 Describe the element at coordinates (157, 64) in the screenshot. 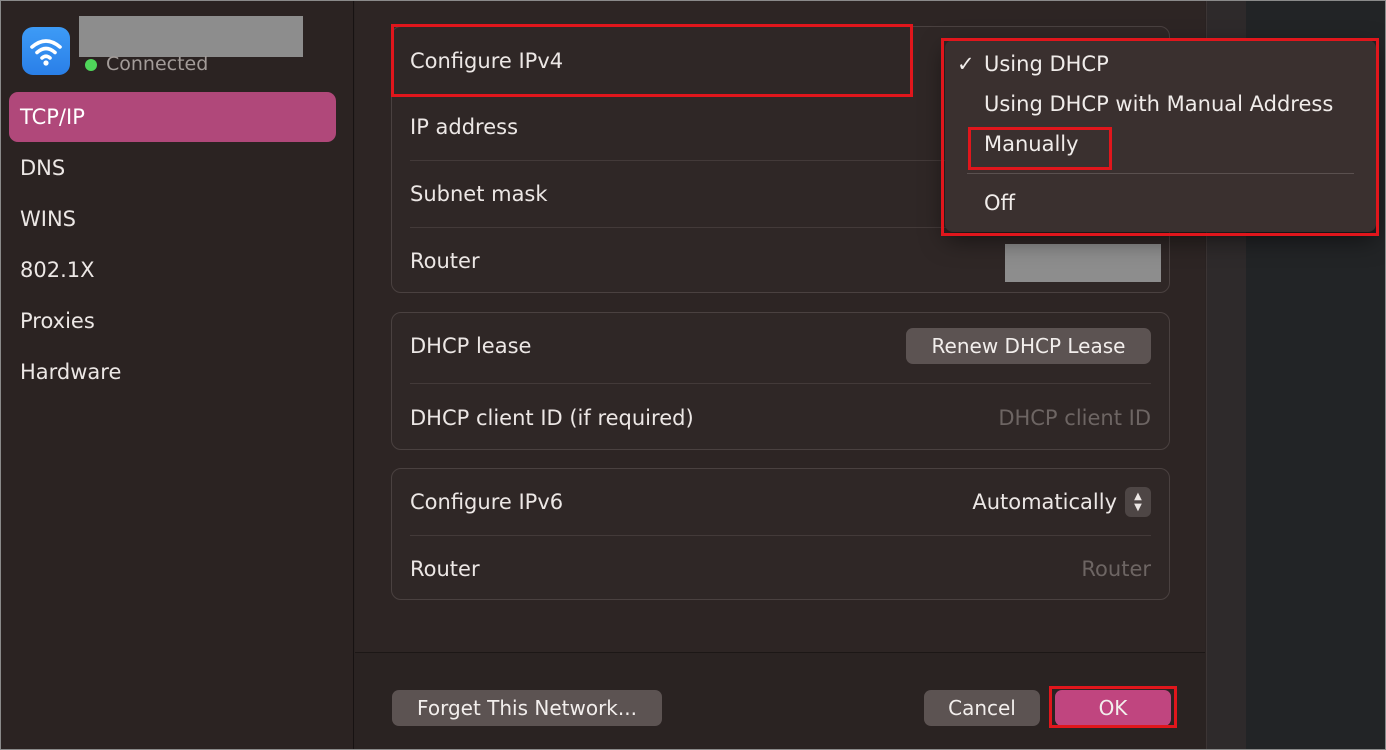

I see `connection-status: Connected` at that location.